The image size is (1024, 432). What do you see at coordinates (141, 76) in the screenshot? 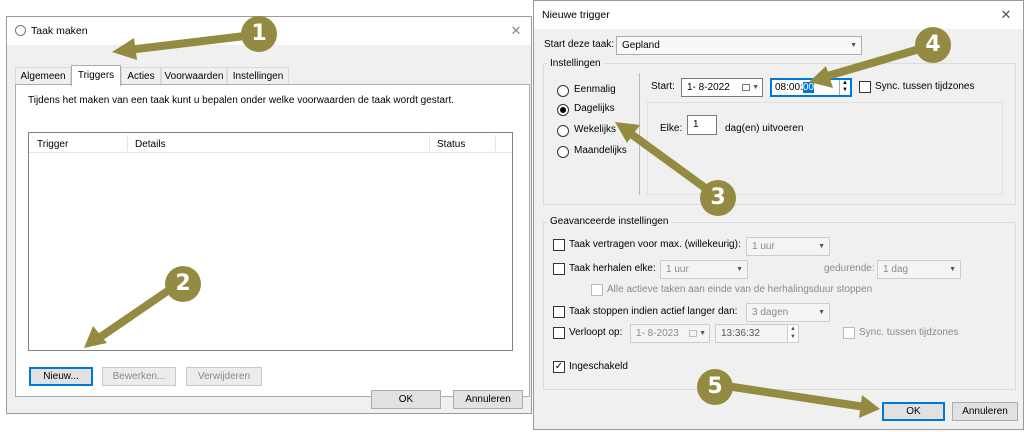
I see `tab-actions: Acties` at bounding box center [141, 76].